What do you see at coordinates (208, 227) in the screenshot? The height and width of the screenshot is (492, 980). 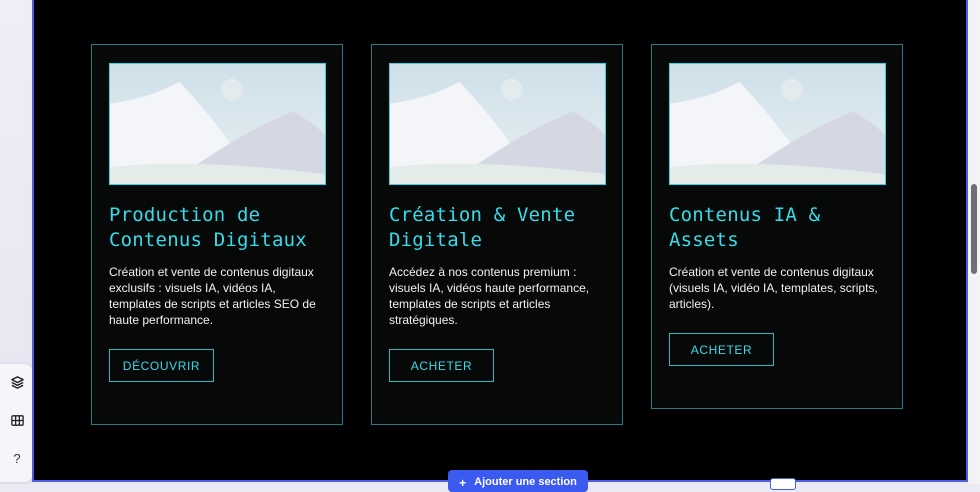 I see `card-title: Production de Contenus Digitaux` at bounding box center [208, 227].